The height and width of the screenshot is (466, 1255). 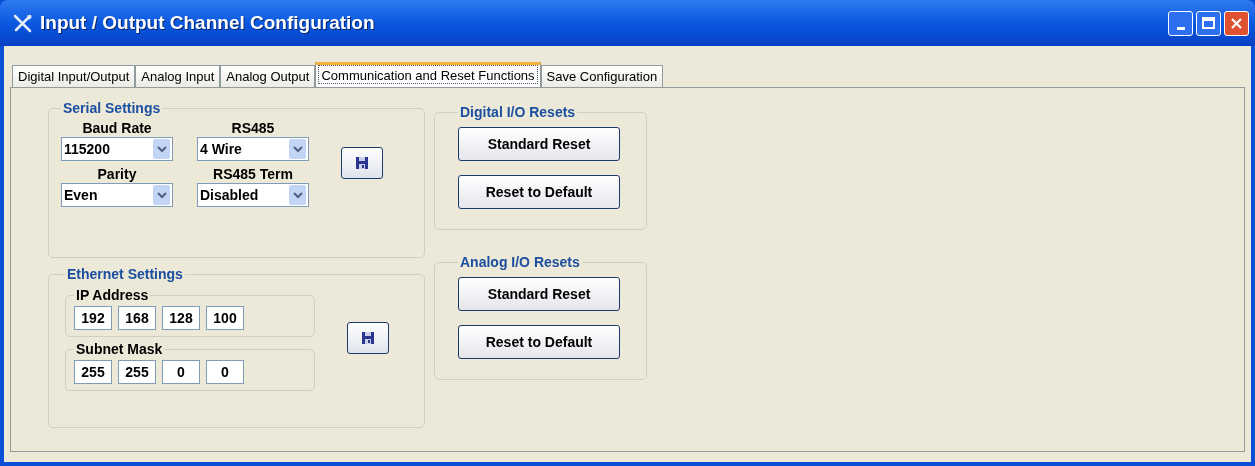 I want to click on tab: Analog Input, so click(x=178, y=76).